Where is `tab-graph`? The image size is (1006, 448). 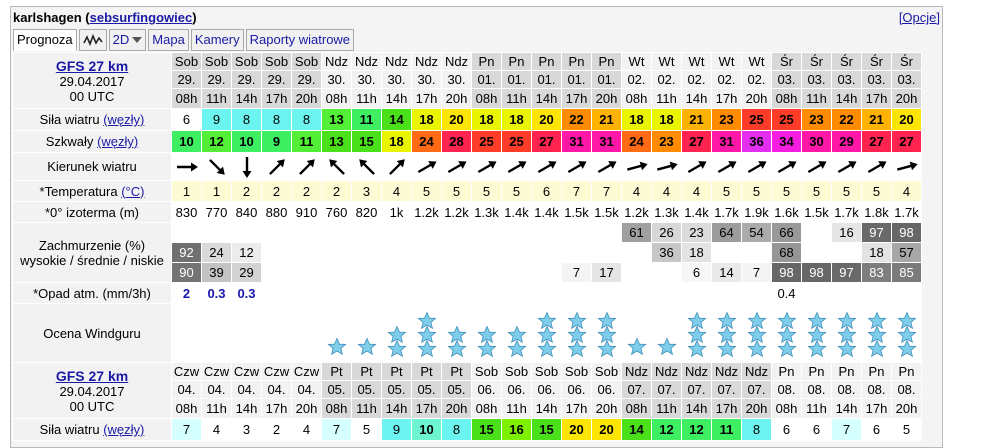 tab-graph is located at coordinates (92, 40).